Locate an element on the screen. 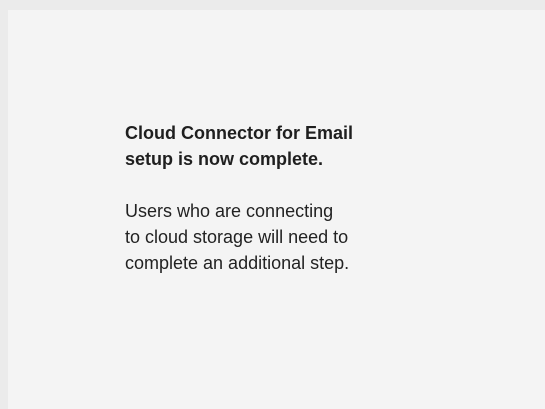  completion-body-line3: complete an additional step. is located at coordinates (237, 263).